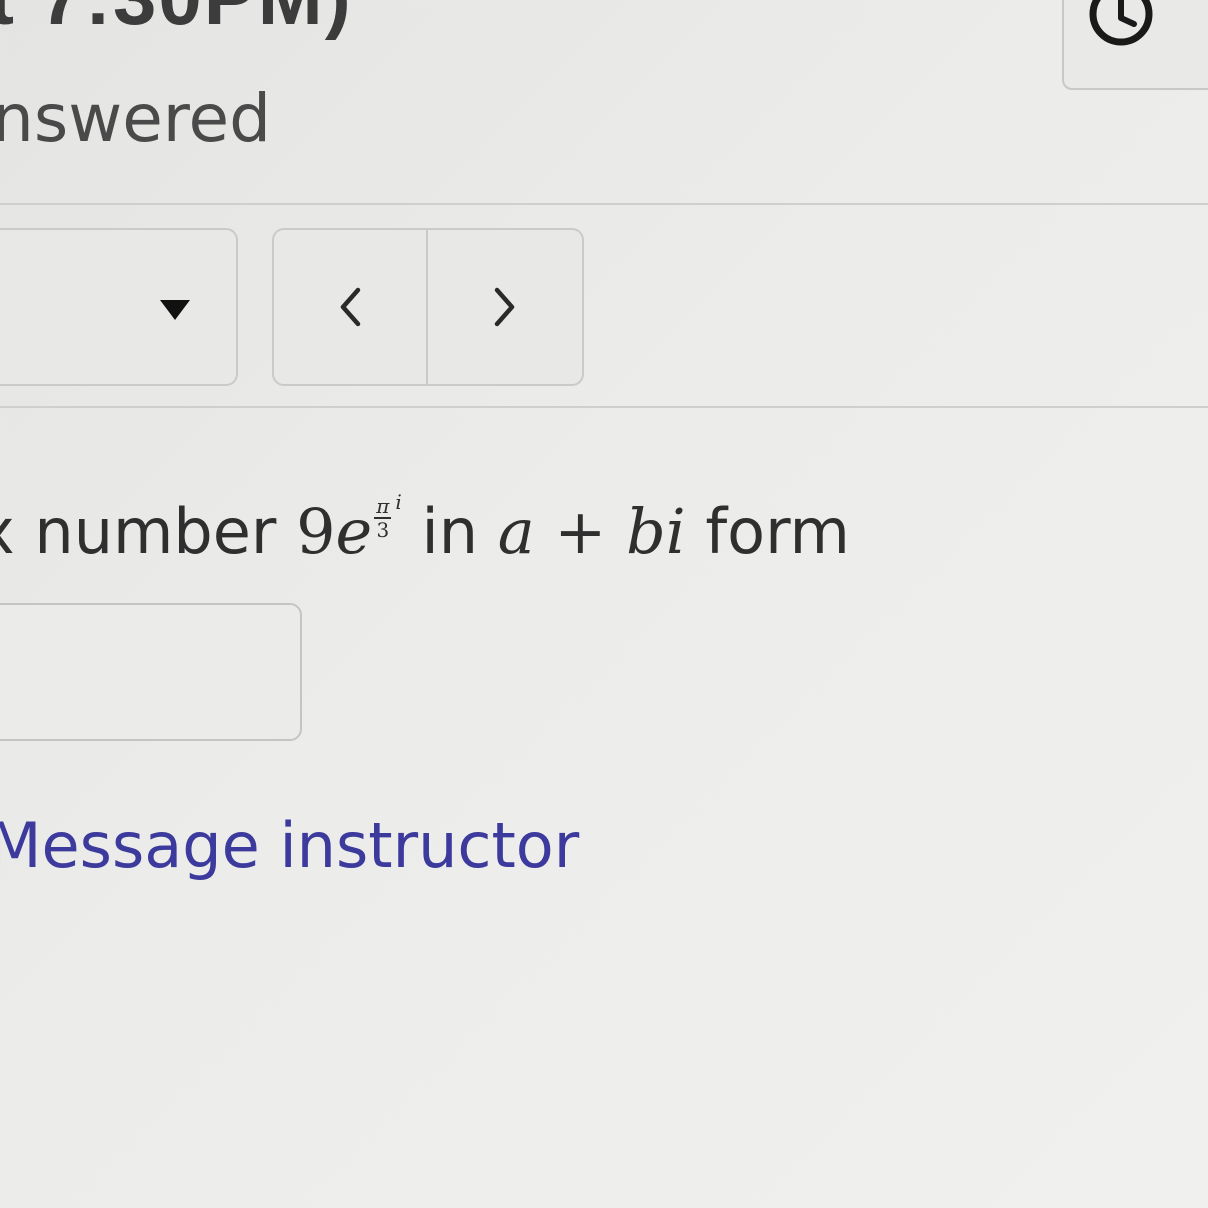 The height and width of the screenshot is (1208, 1208). What do you see at coordinates (604, 204) in the screenshot?
I see `header-divider` at bounding box center [604, 204].